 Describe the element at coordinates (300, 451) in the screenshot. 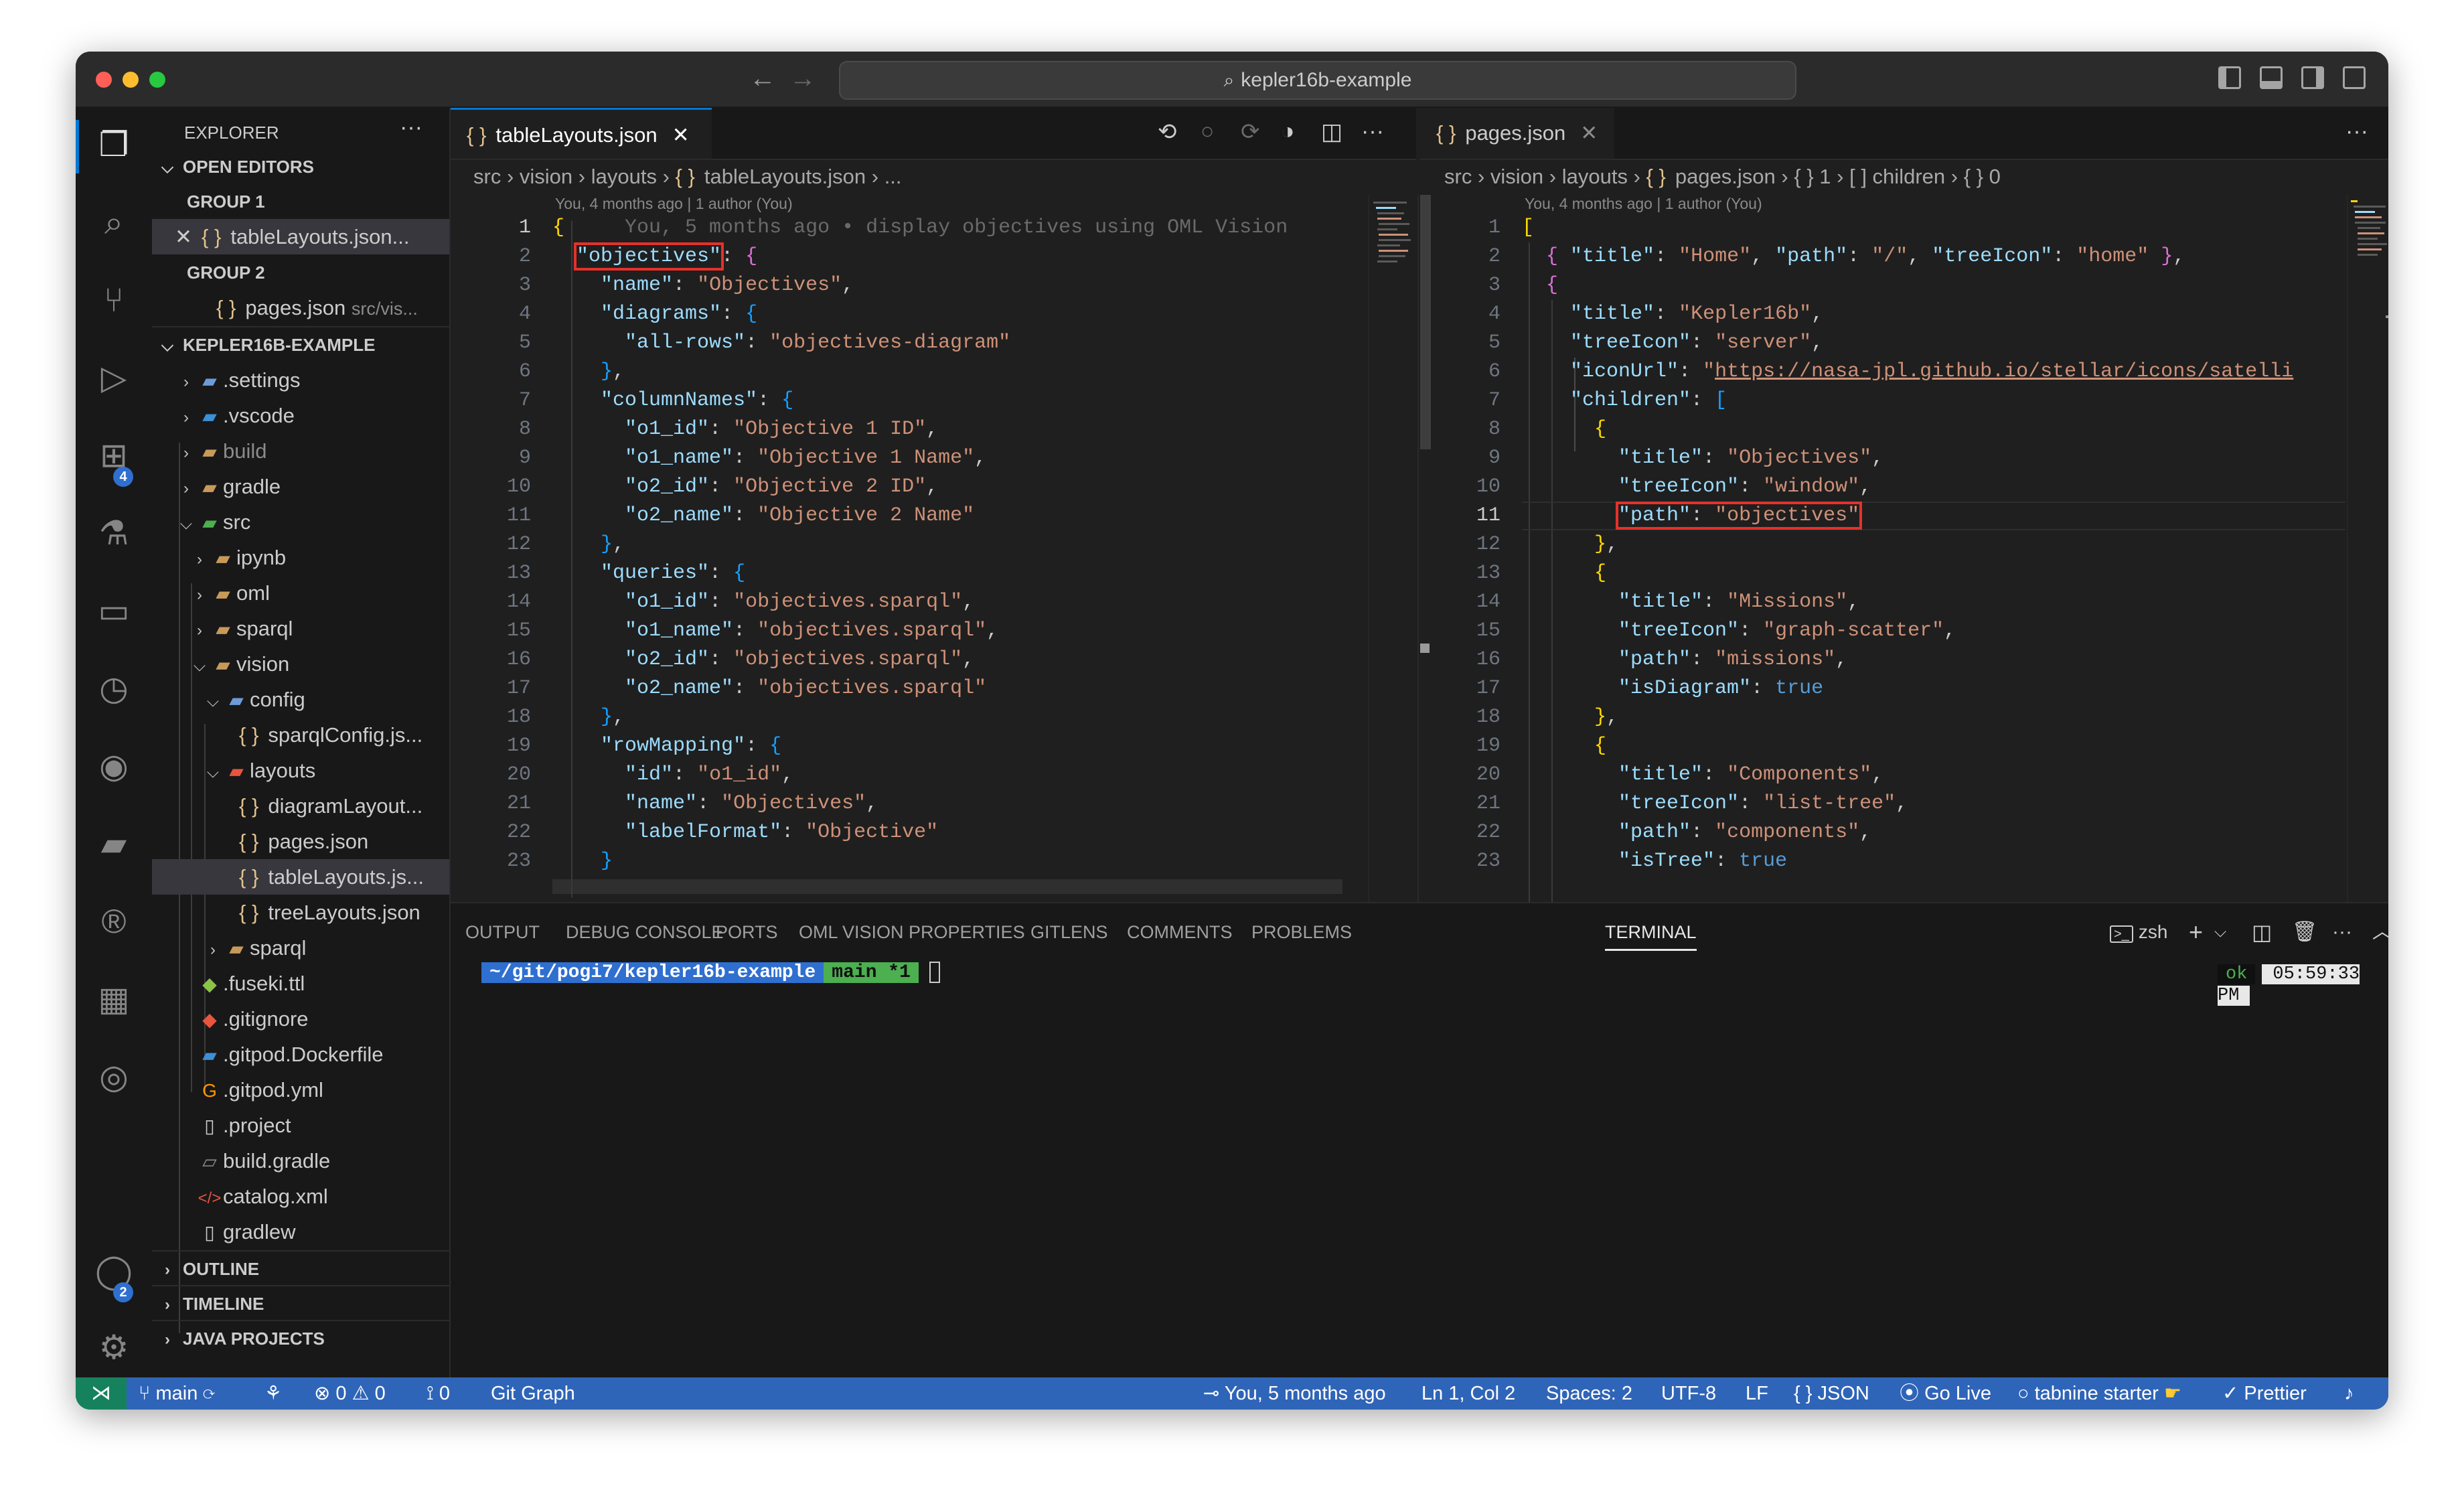

I see `tree-item-build: › ▰ build` at that location.